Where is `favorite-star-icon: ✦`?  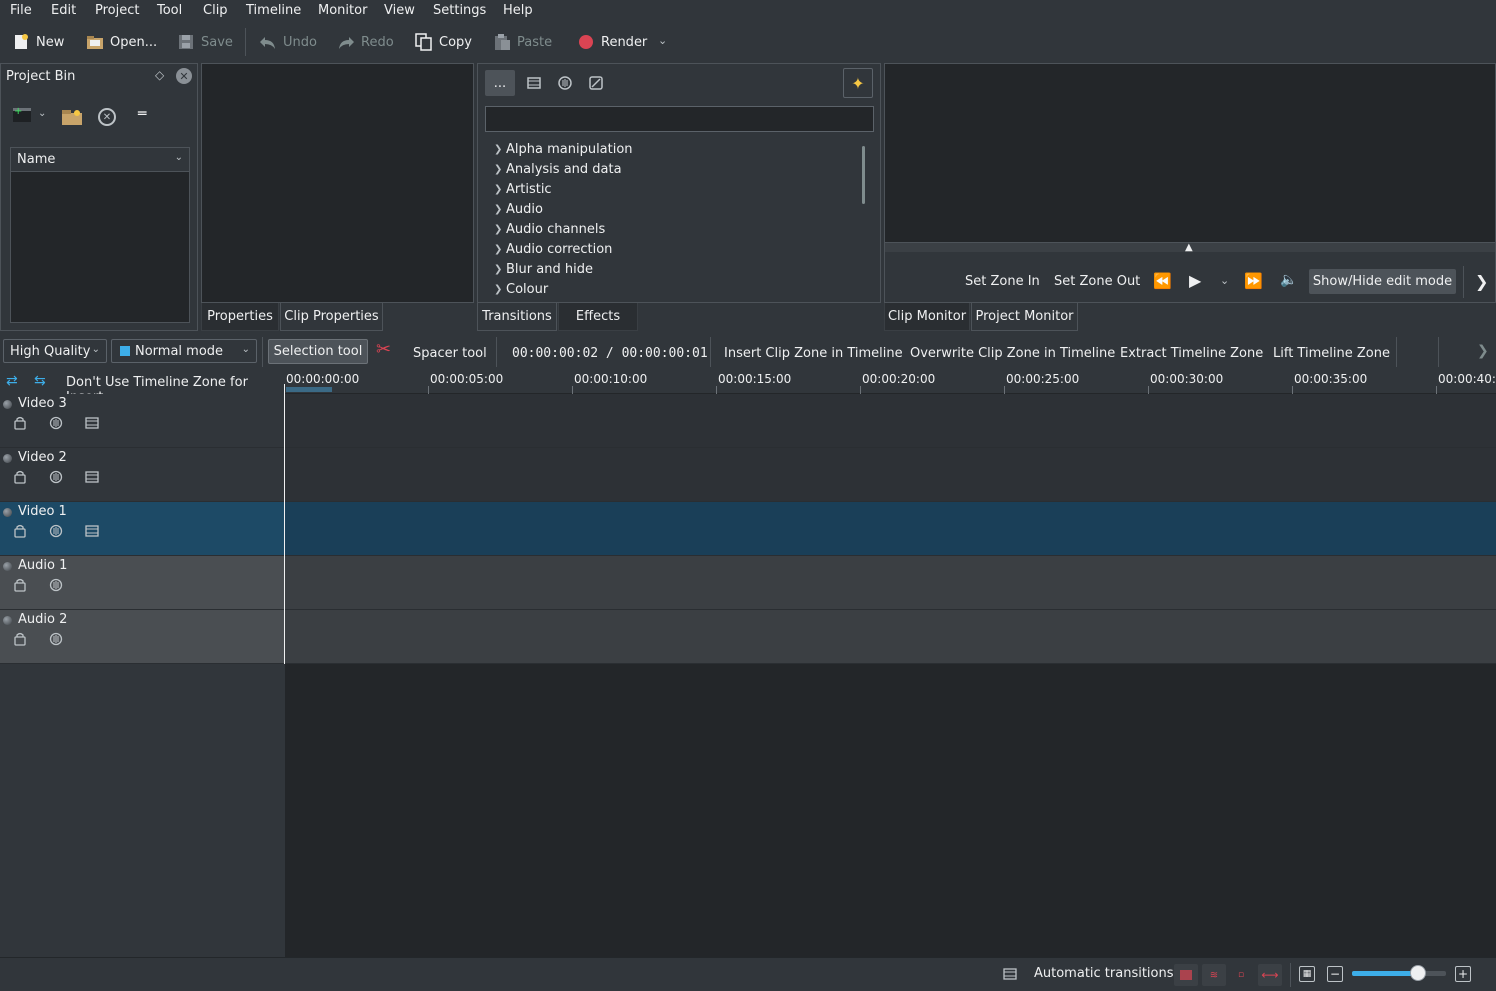 favorite-star-icon: ✦ is located at coordinates (858, 83).